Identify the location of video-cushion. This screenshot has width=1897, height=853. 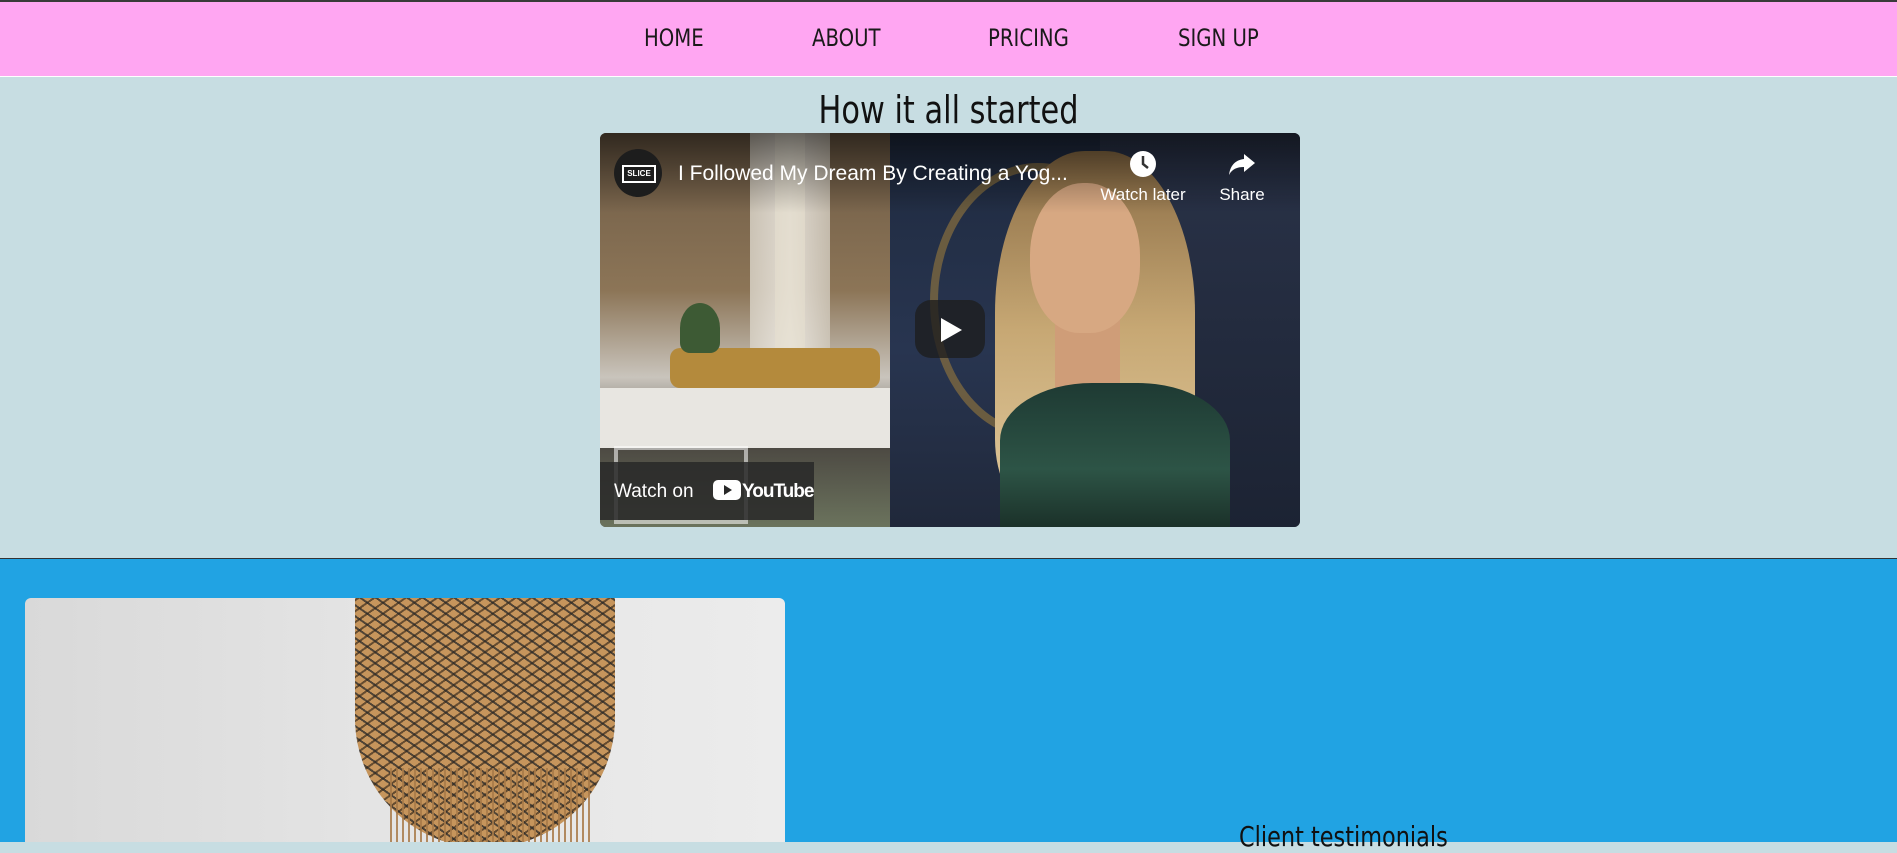
(775, 368).